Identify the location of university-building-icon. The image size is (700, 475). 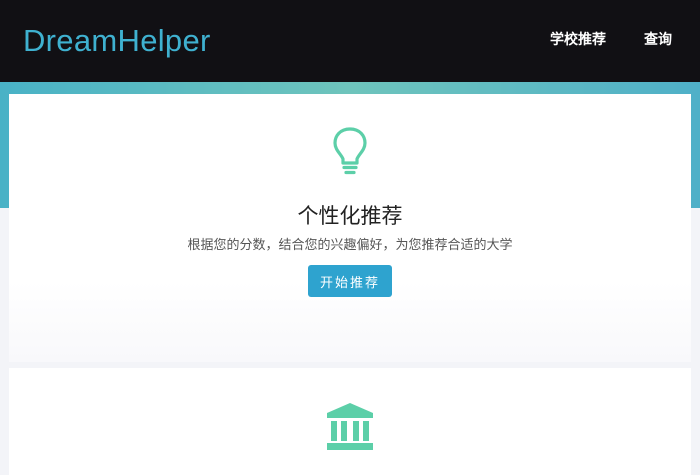
(350, 426).